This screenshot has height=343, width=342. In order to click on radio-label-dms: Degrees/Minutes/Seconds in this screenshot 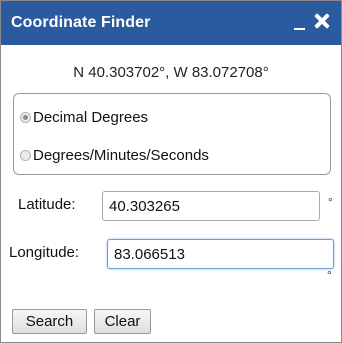, I will do `click(121, 155)`.